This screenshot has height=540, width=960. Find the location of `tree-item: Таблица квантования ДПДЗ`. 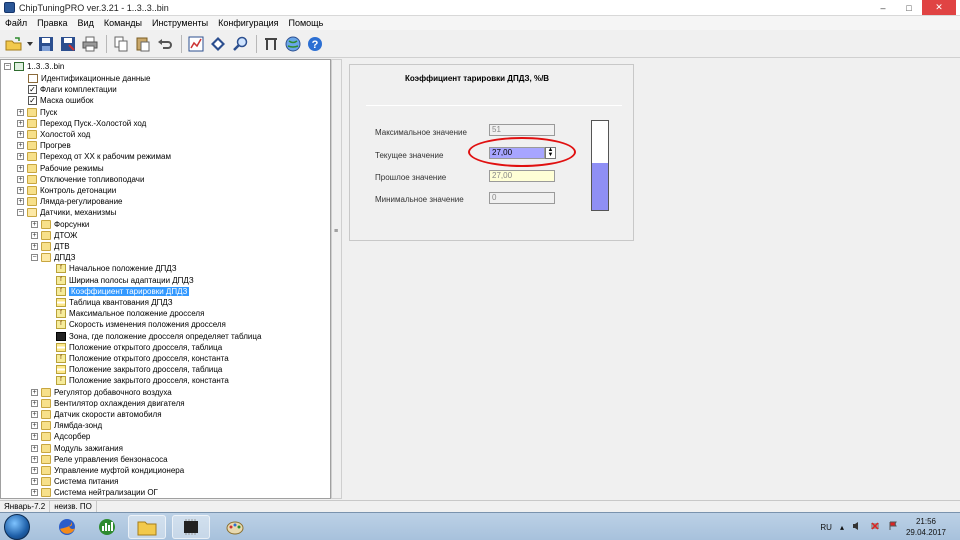

tree-item: Таблица квантования ДПДЗ is located at coordinates (114, 302).